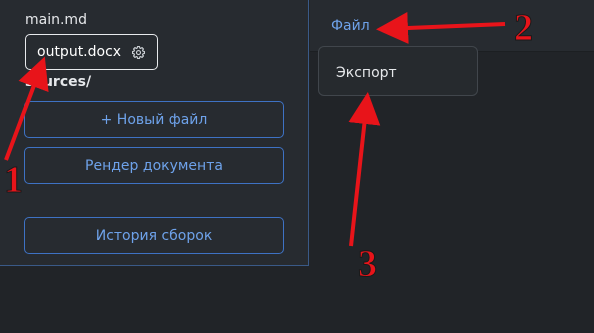 The width and height of the screenshot is (594, 333). Describe the element at coordinates (138, 52) in the screenshot. I see `gear-icon` at that location.